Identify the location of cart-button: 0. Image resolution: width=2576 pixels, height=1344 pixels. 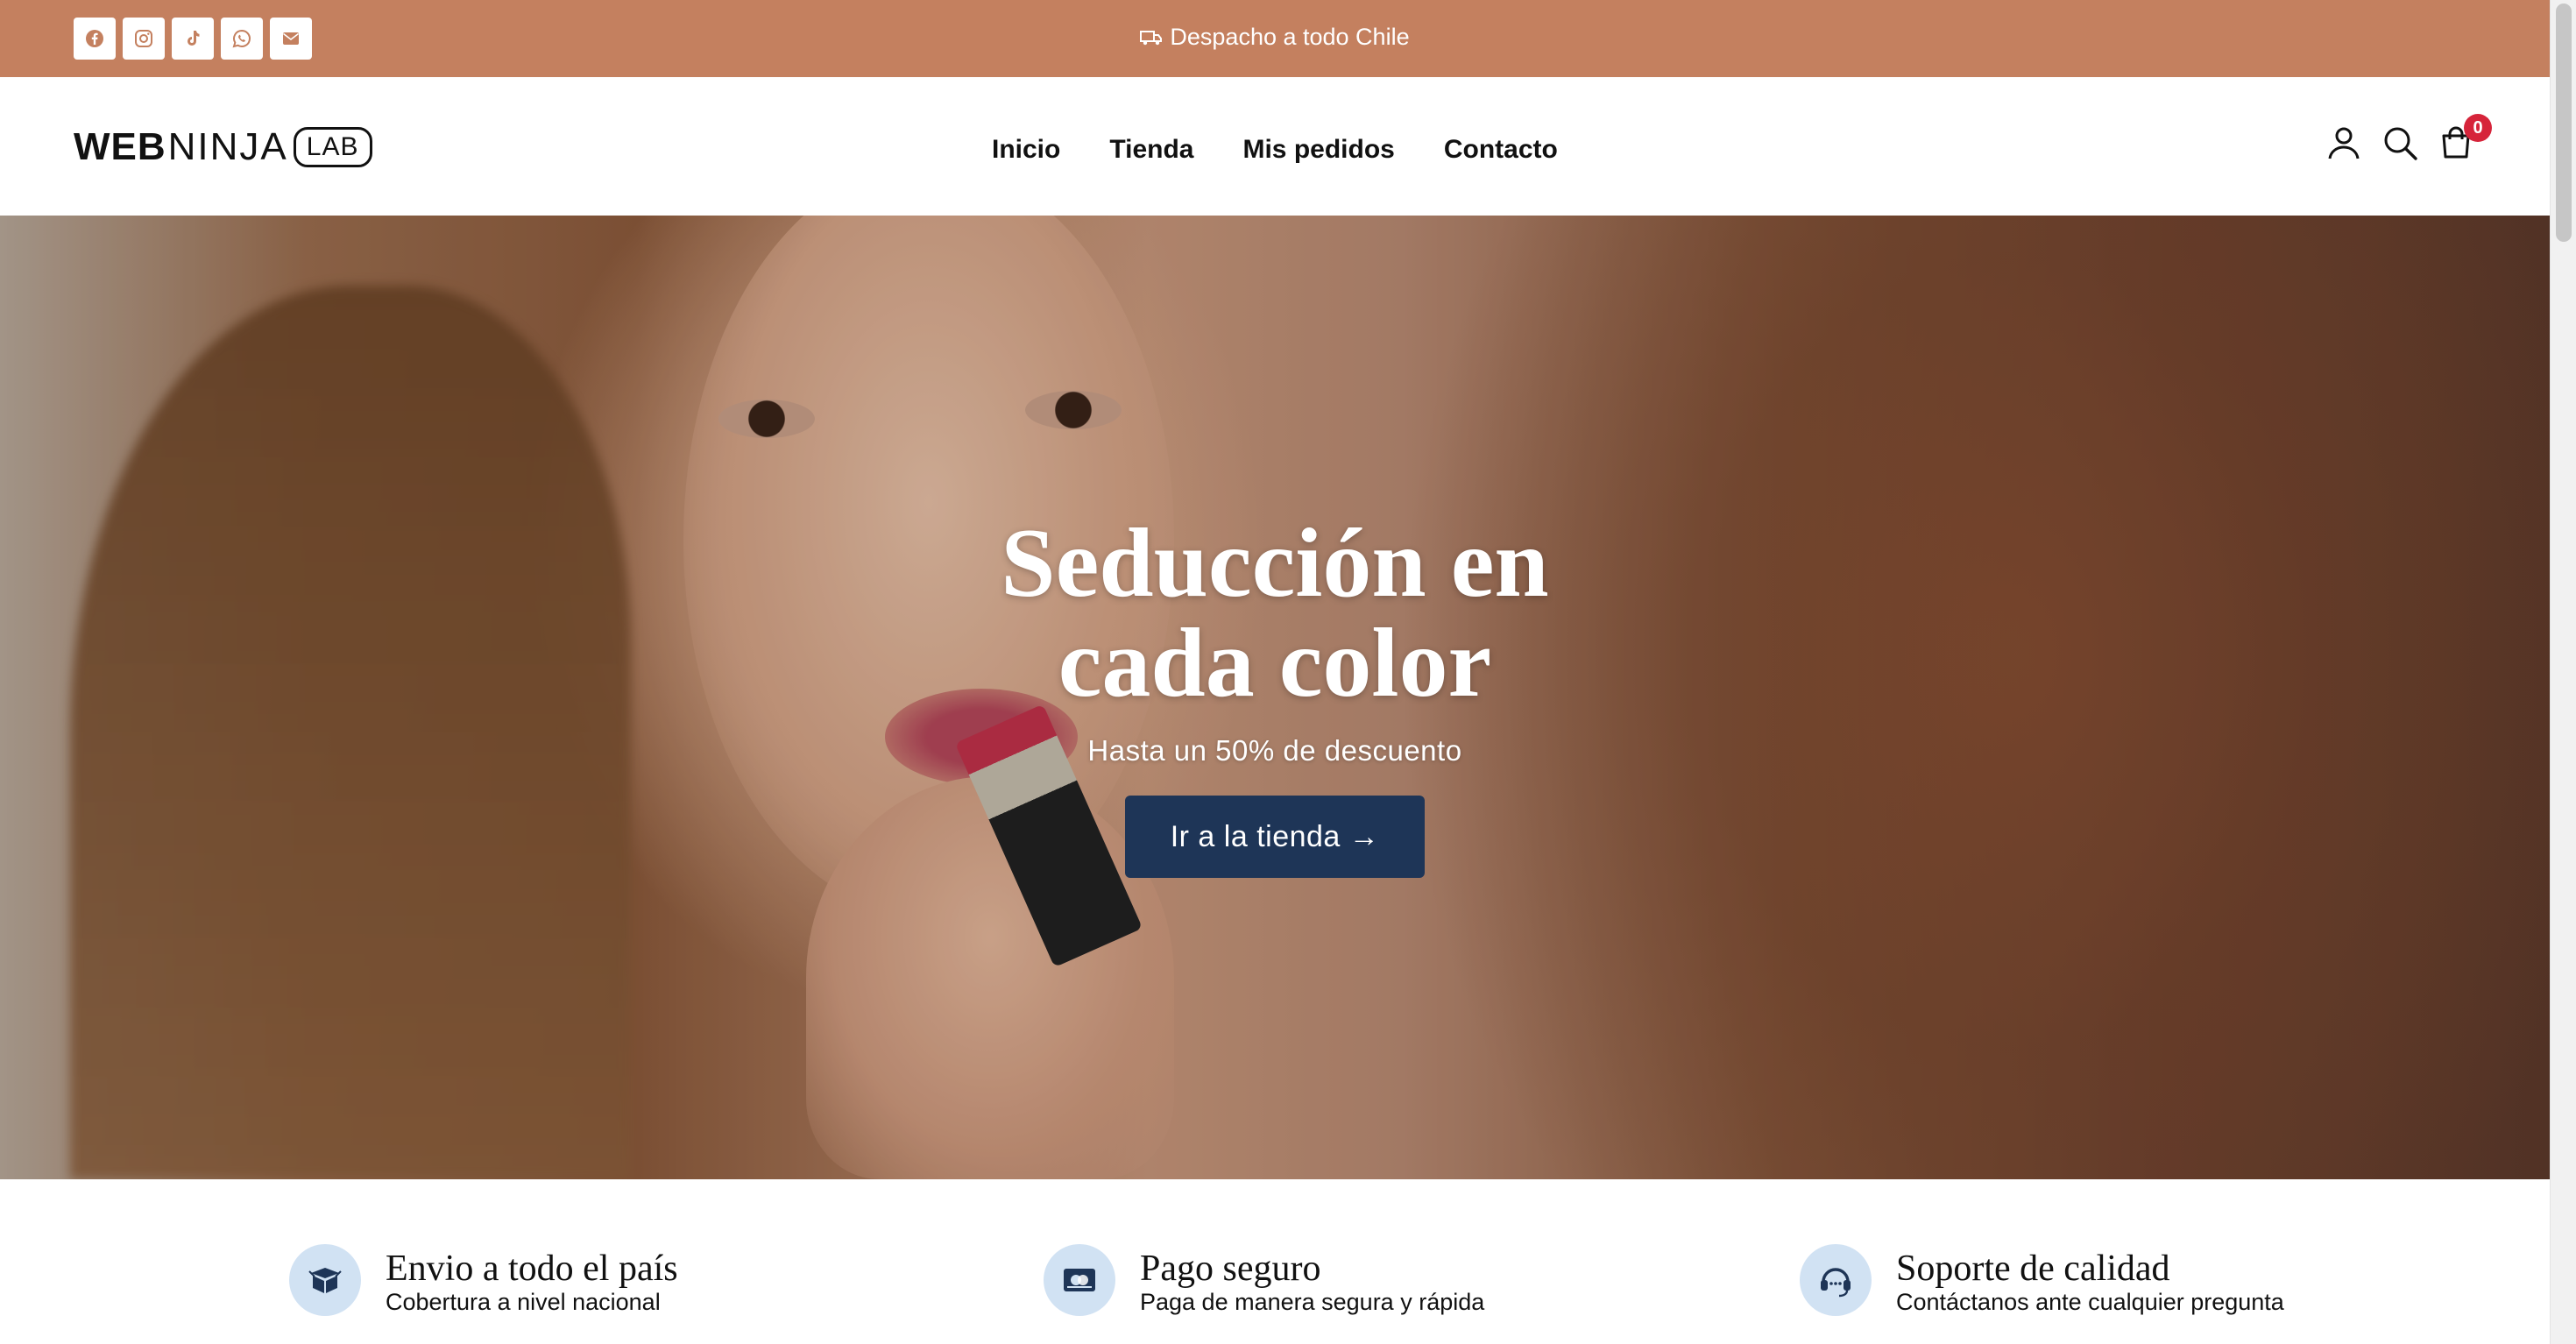
(2464, 139).